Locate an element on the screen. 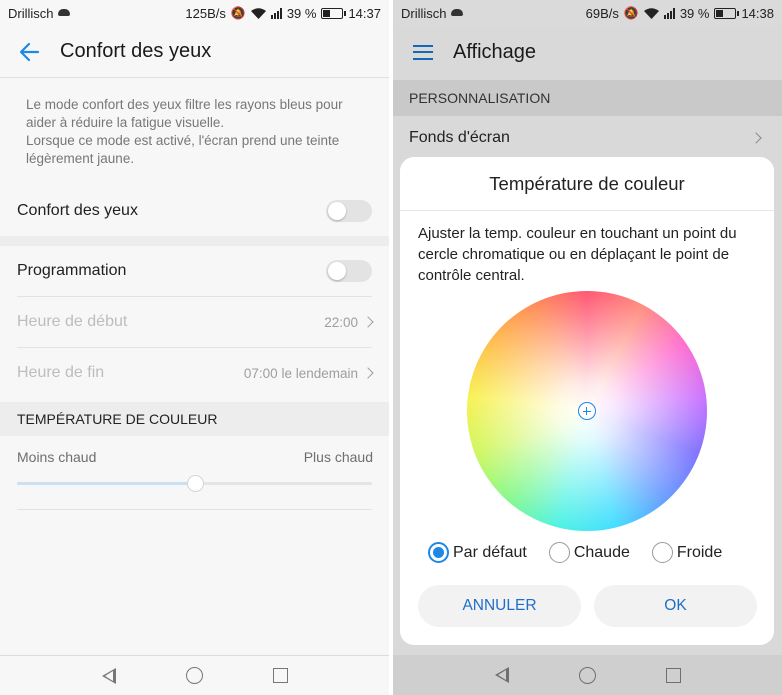 The width and height of the screenshot is (782, 695). cancel-button: ANNULER is located at coordinates (499, 606).